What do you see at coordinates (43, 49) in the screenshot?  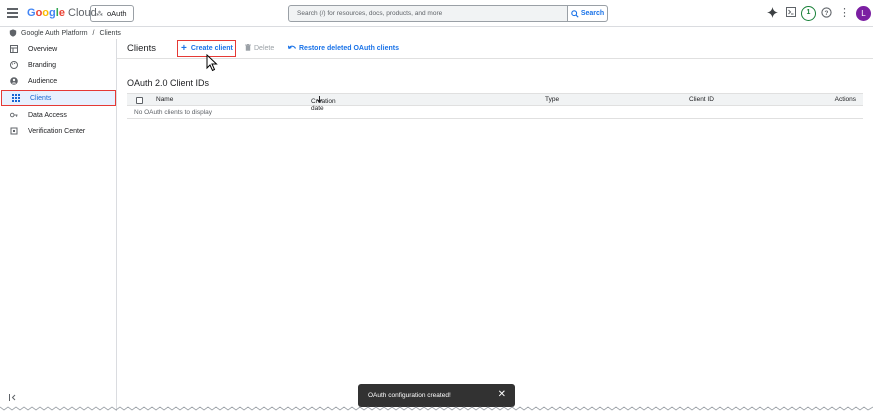 I see `sidebar-item-label: Overview` at bounding box center [43, 49].